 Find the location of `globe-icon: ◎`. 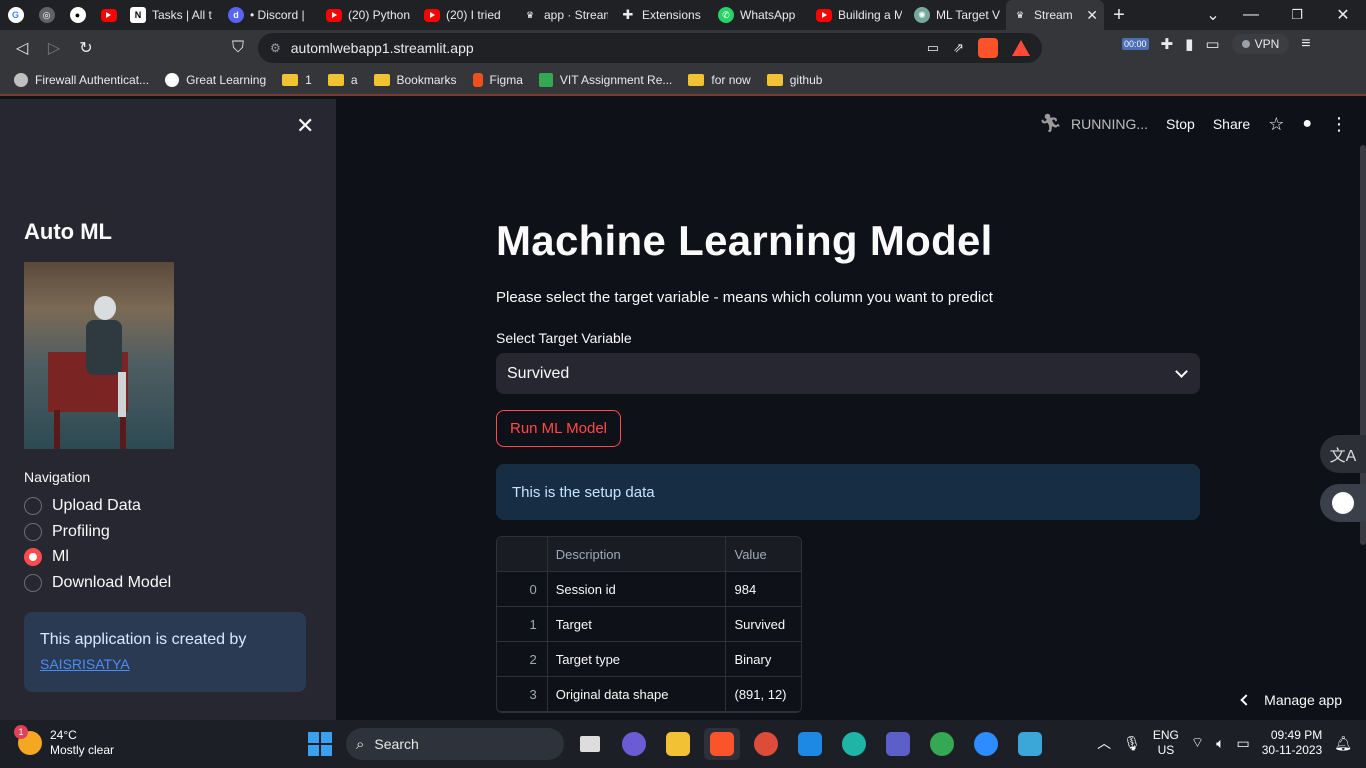

globe-icon: ◎ is located at coordinates (46, 15).